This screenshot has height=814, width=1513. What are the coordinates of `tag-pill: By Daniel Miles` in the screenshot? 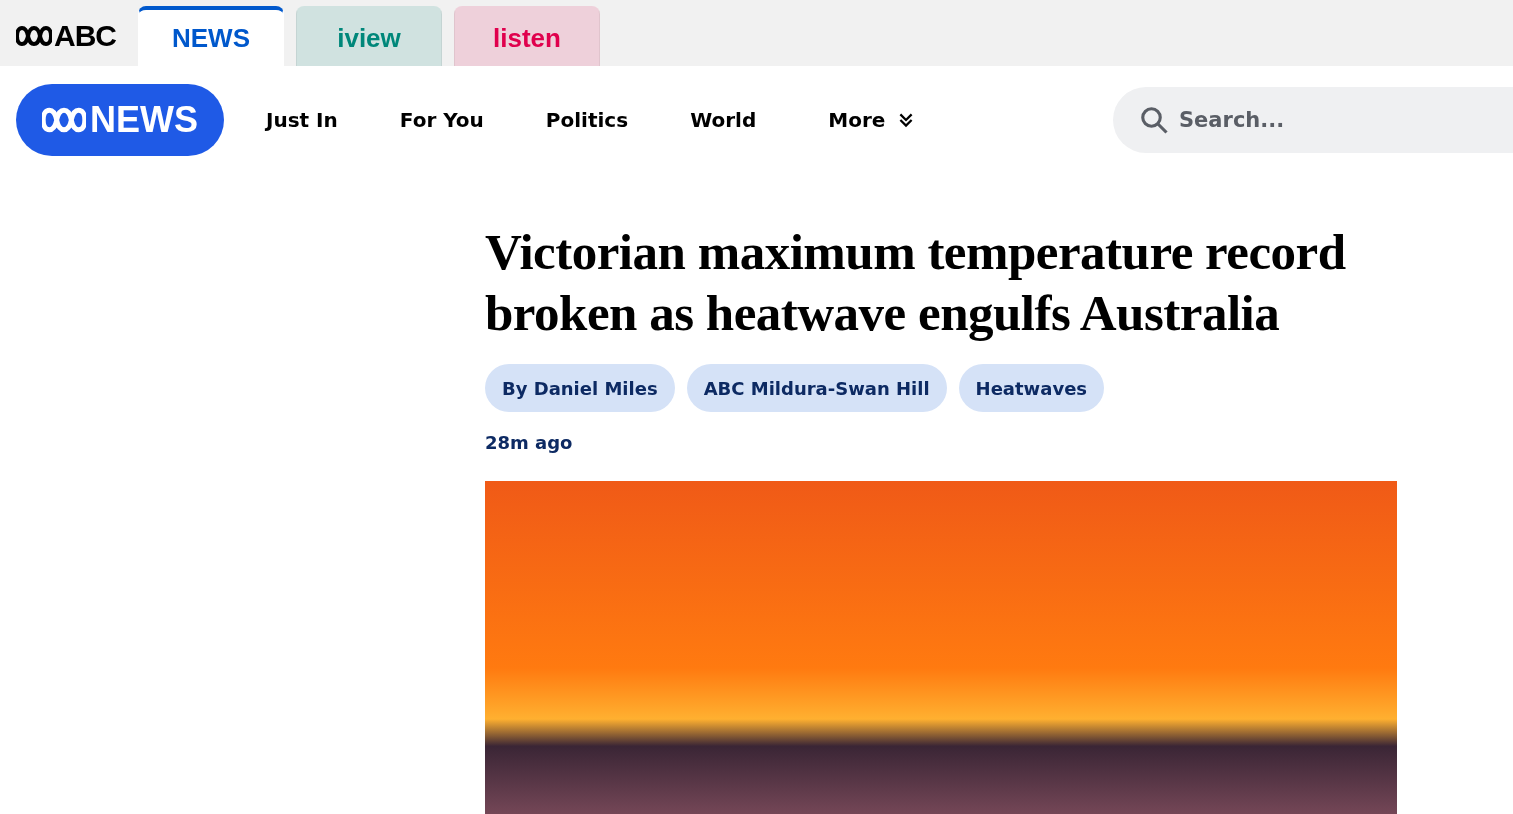 It's located at (580, 388).